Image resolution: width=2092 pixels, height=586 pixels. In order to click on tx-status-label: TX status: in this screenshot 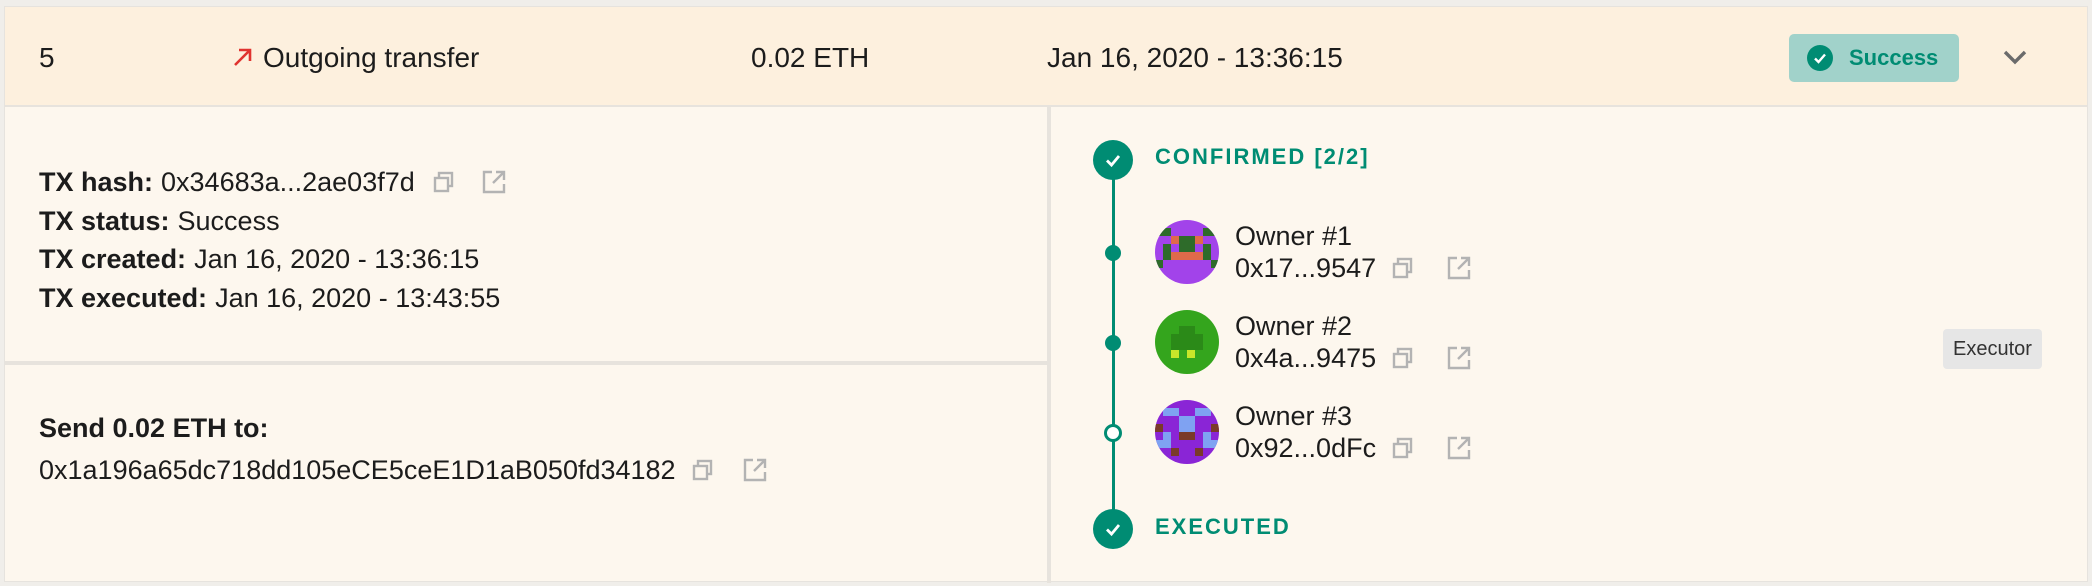, I will do `click(104, 220)`.